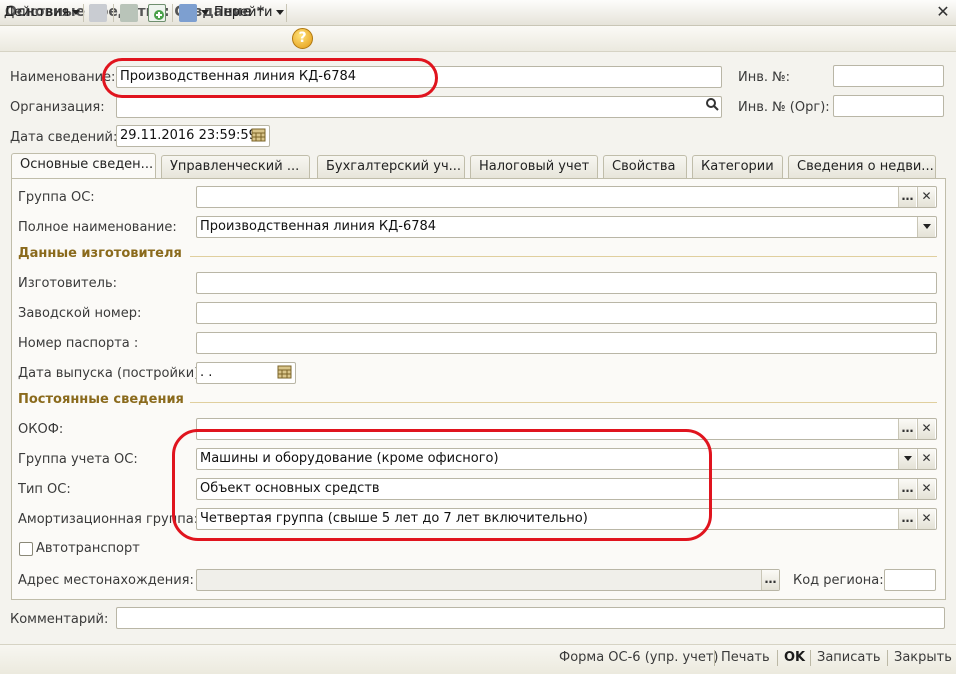 The width and height of the screenshot is (956, 674). Describe the element at coordinates (302, 38) in the screenshot. I see `help-icon: ?` at that location.